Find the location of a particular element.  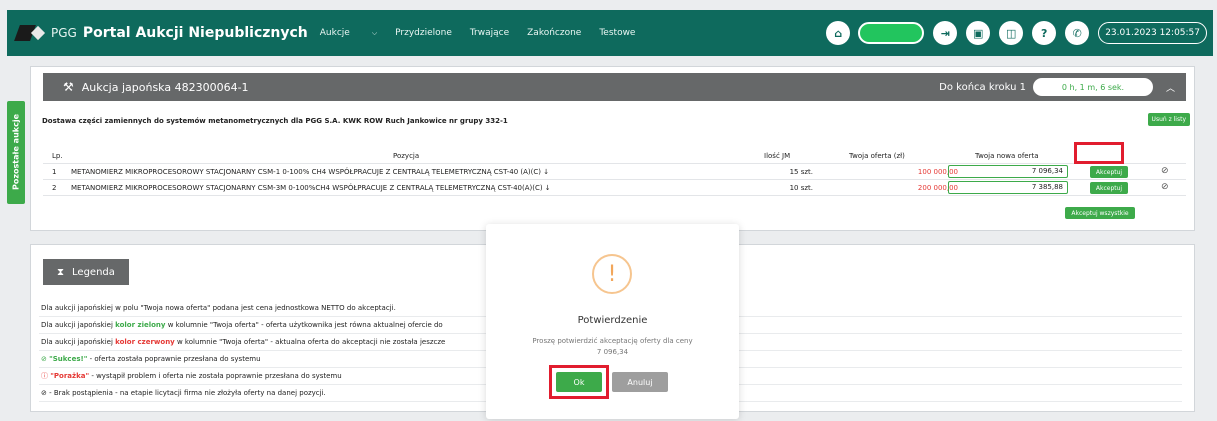

chevron-up-icon: ︿ is located at coordinates (1170, 87).